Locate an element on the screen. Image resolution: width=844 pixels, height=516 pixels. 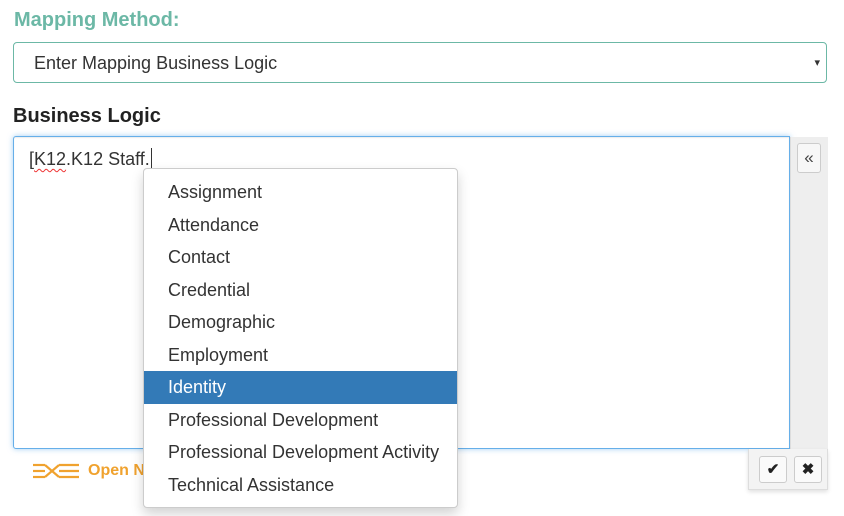
checkmark-icon: ✔ is located at coordinates (773, 469).